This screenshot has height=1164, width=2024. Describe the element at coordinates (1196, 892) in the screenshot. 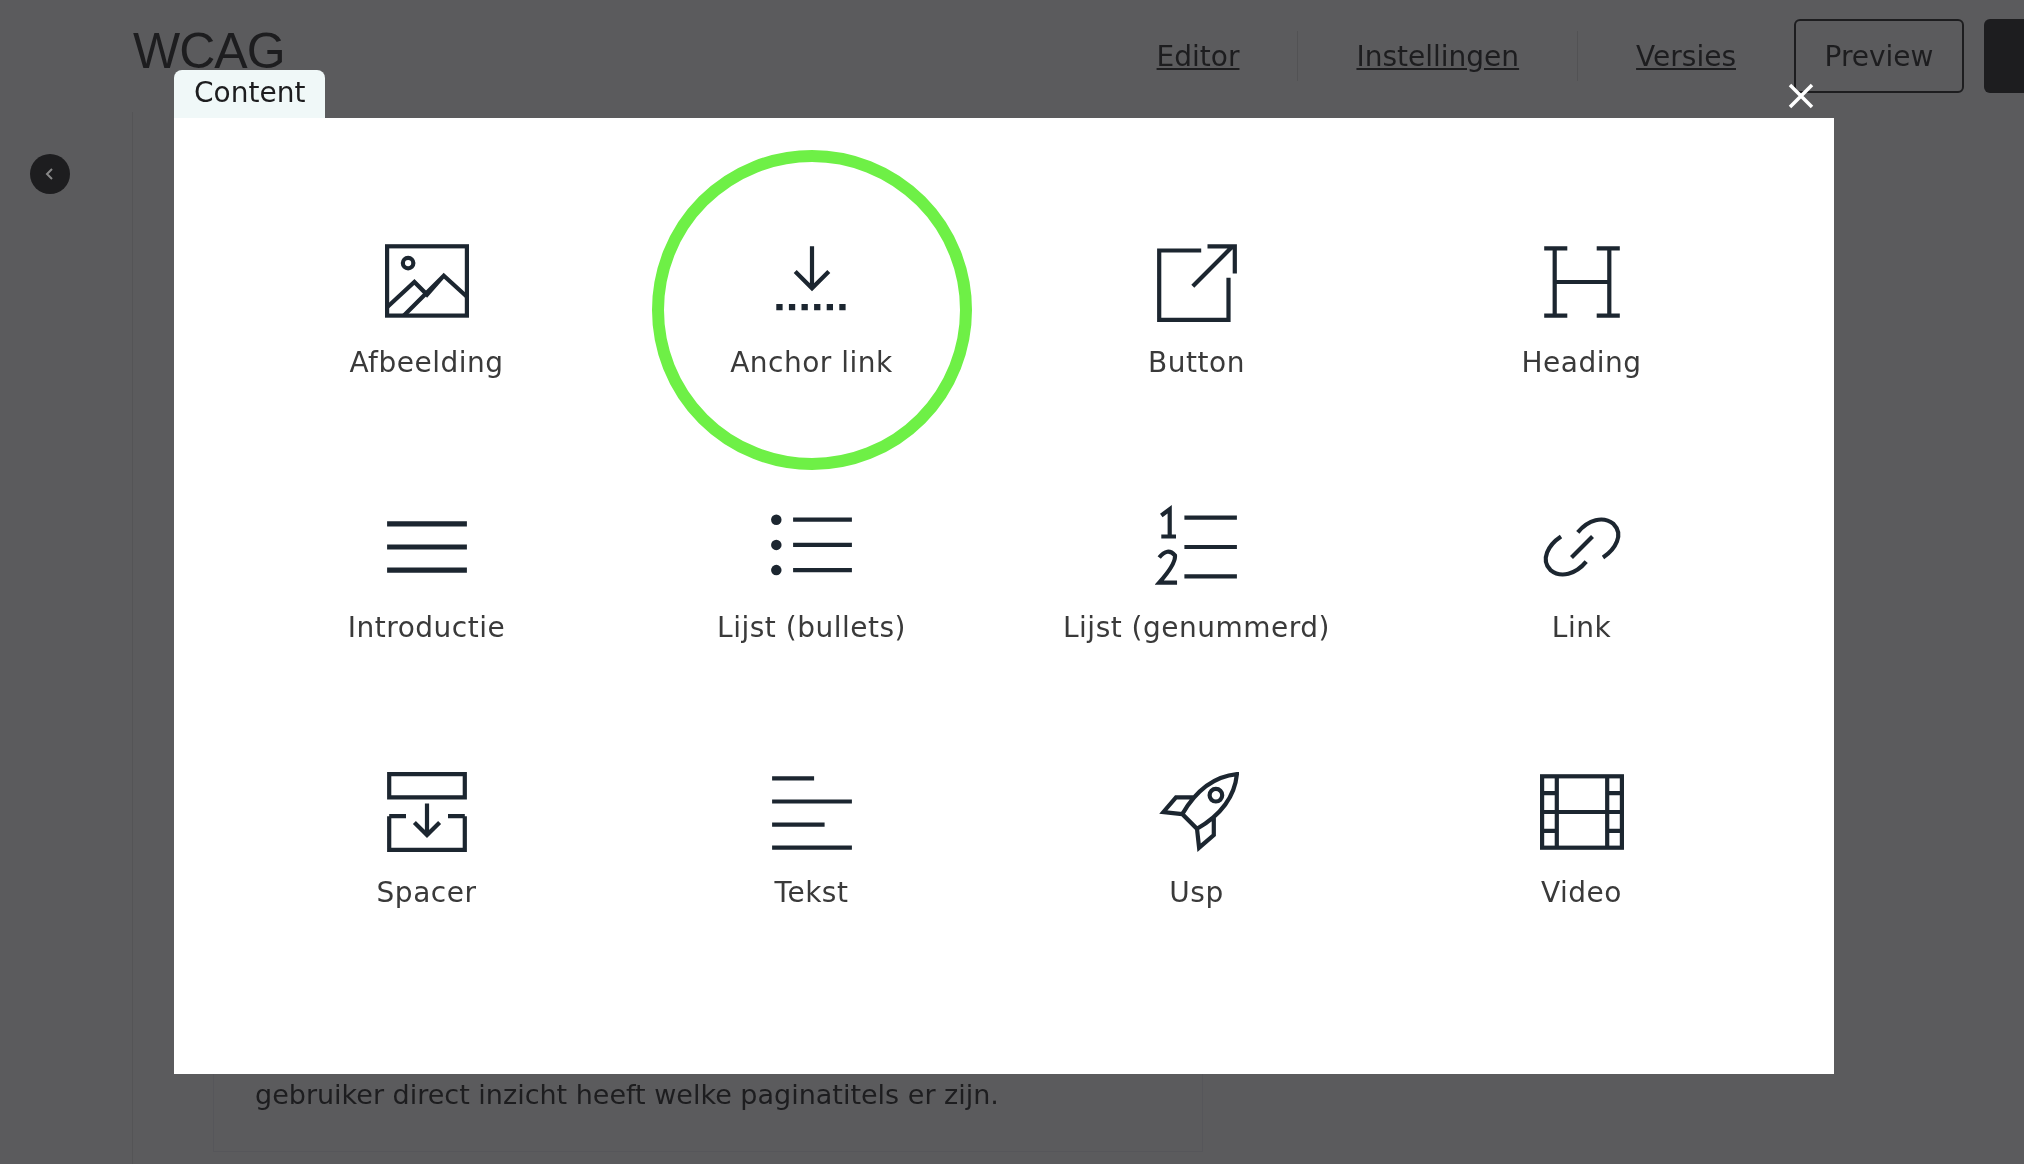

I see `block-type-label: Usp` at that location.